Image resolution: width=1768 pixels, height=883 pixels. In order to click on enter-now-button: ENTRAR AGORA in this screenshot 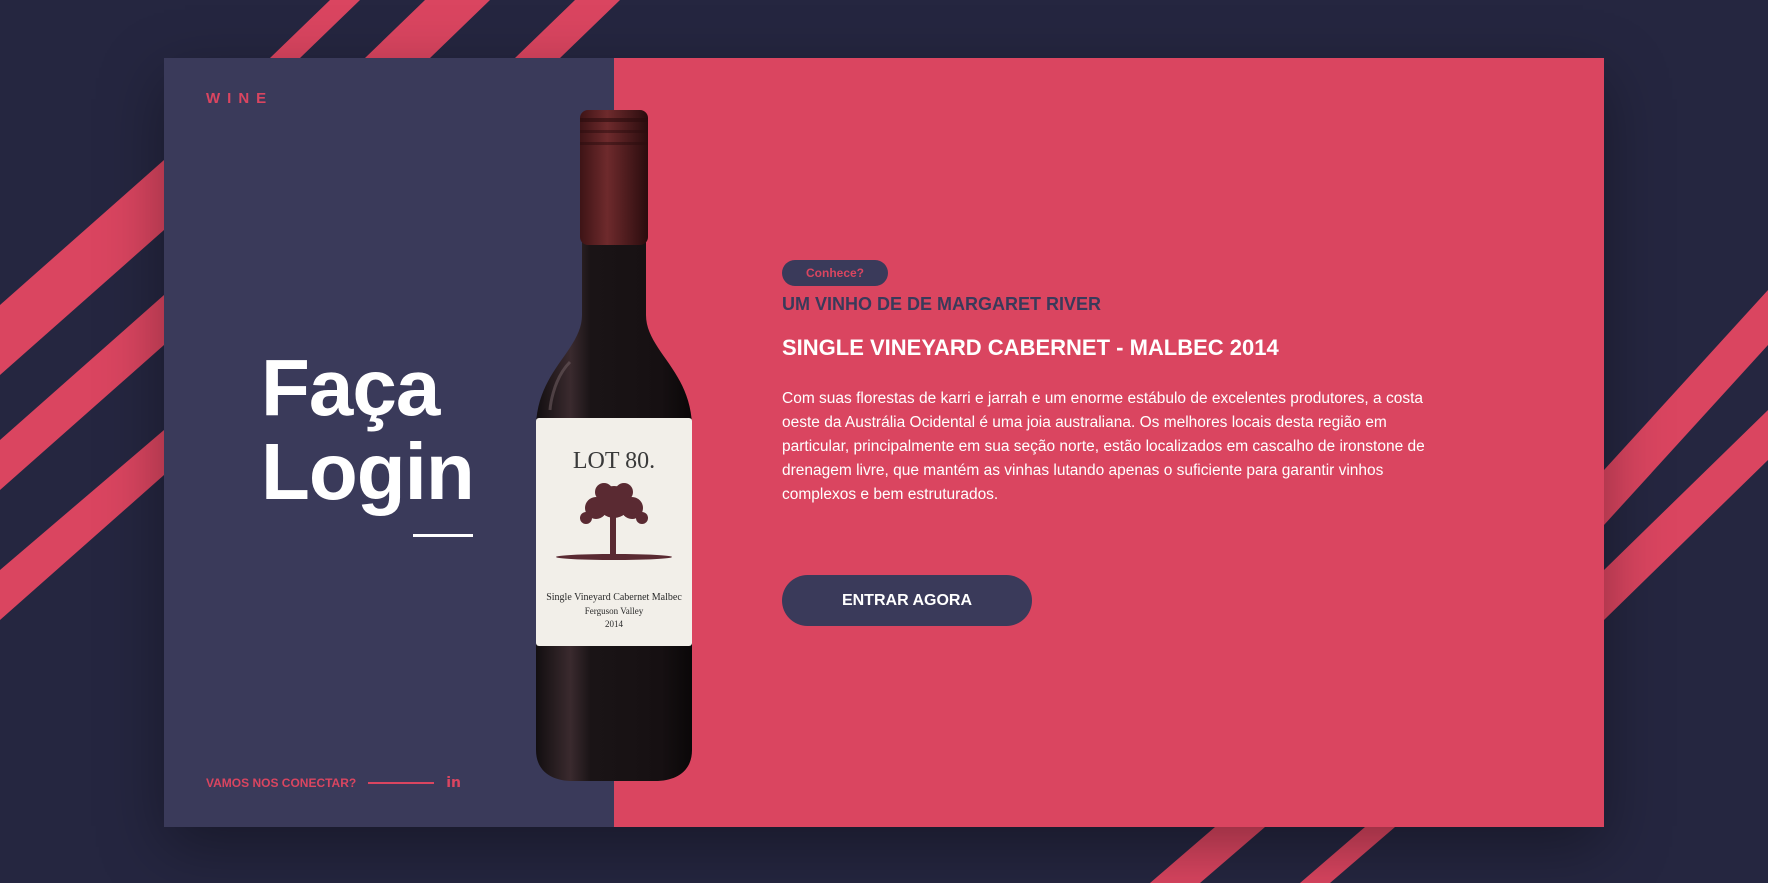, I will do `click(907, 600)`.